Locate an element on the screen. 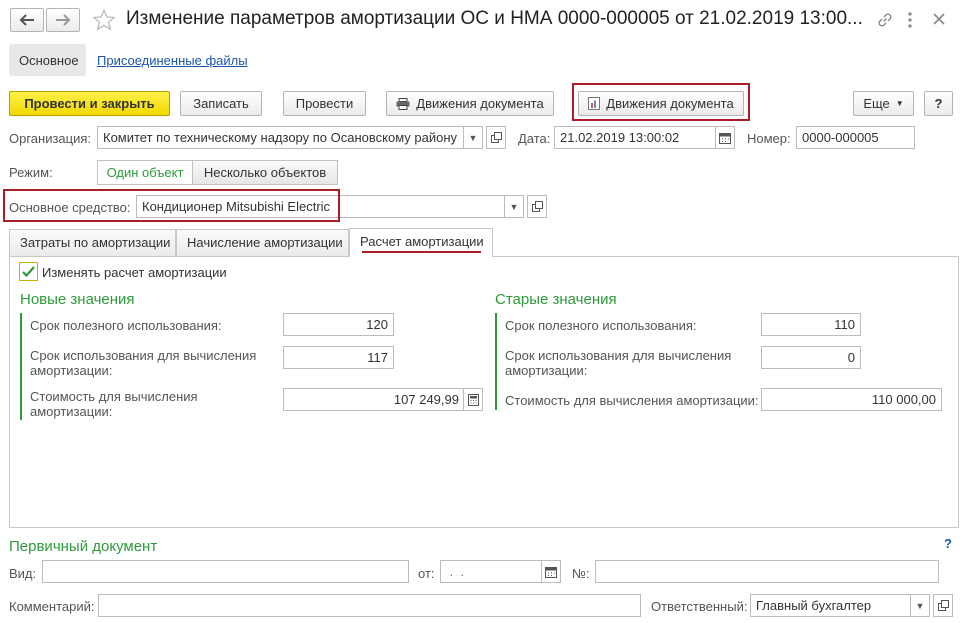  doc-number-label: №: is located at coordinates (581, 573).